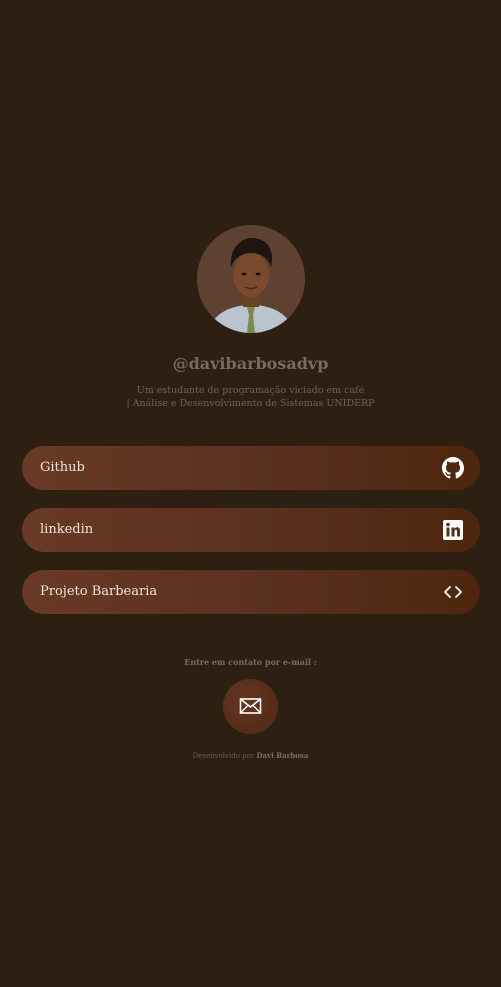 This screenshot has height=987, width=501. I want to click on github-icon, so click(453, 468).